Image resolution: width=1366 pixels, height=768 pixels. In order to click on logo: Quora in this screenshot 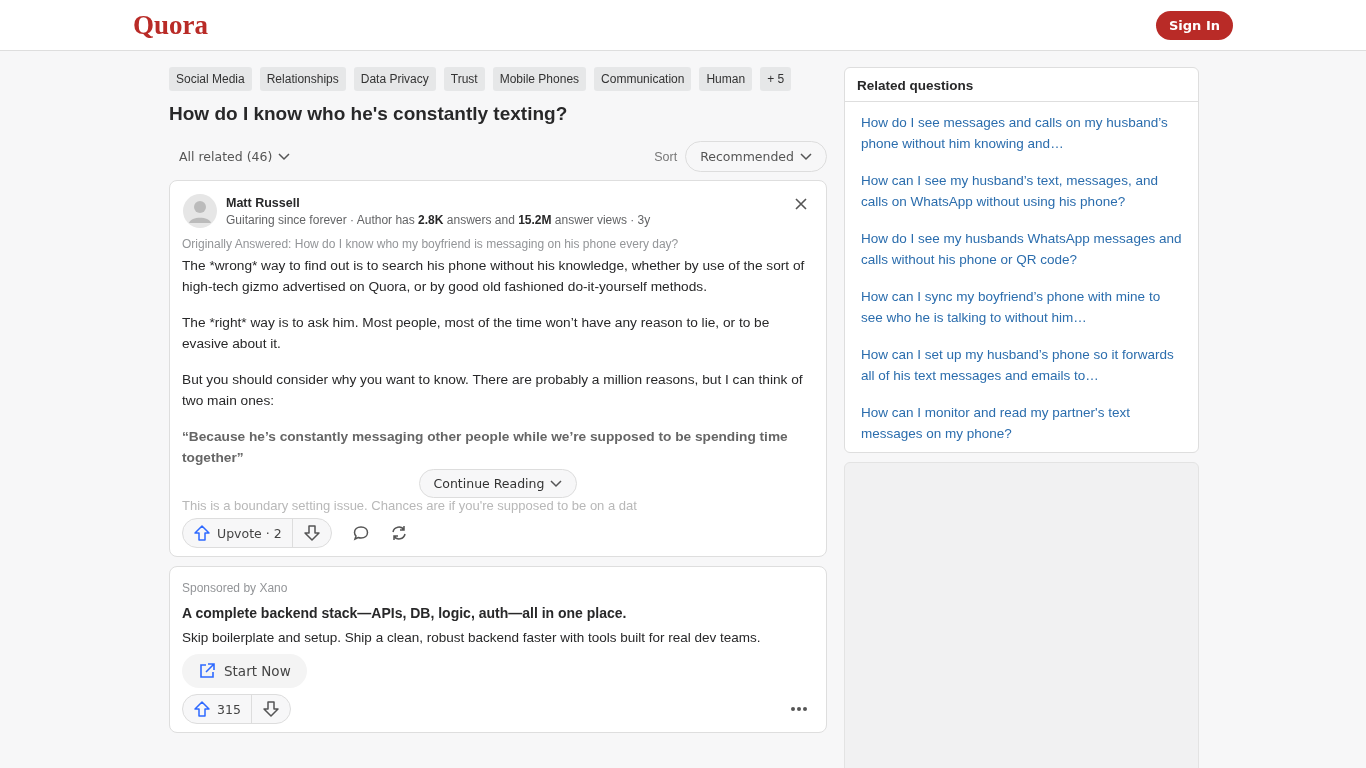, I will do `click(170, 25)`.